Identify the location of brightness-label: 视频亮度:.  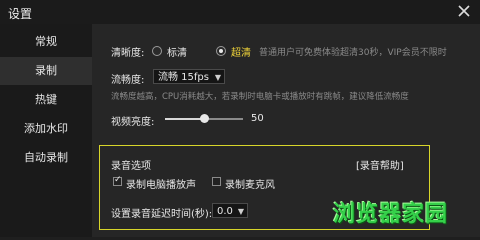
(133, 122).